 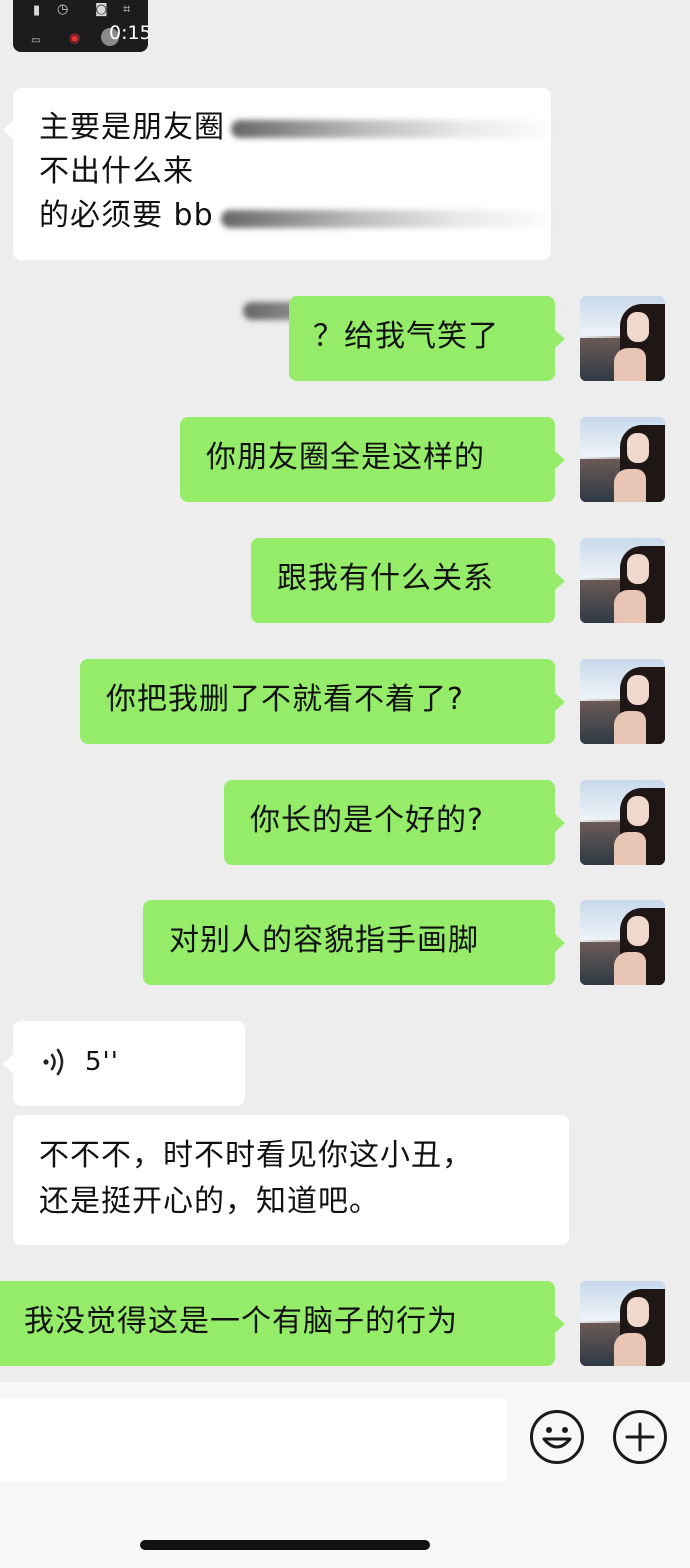 I want to click on incoming-message: 不不不，时不时看见你这小丑， 还是挺开心的，知道吧。, so click(x=291, y=1180).